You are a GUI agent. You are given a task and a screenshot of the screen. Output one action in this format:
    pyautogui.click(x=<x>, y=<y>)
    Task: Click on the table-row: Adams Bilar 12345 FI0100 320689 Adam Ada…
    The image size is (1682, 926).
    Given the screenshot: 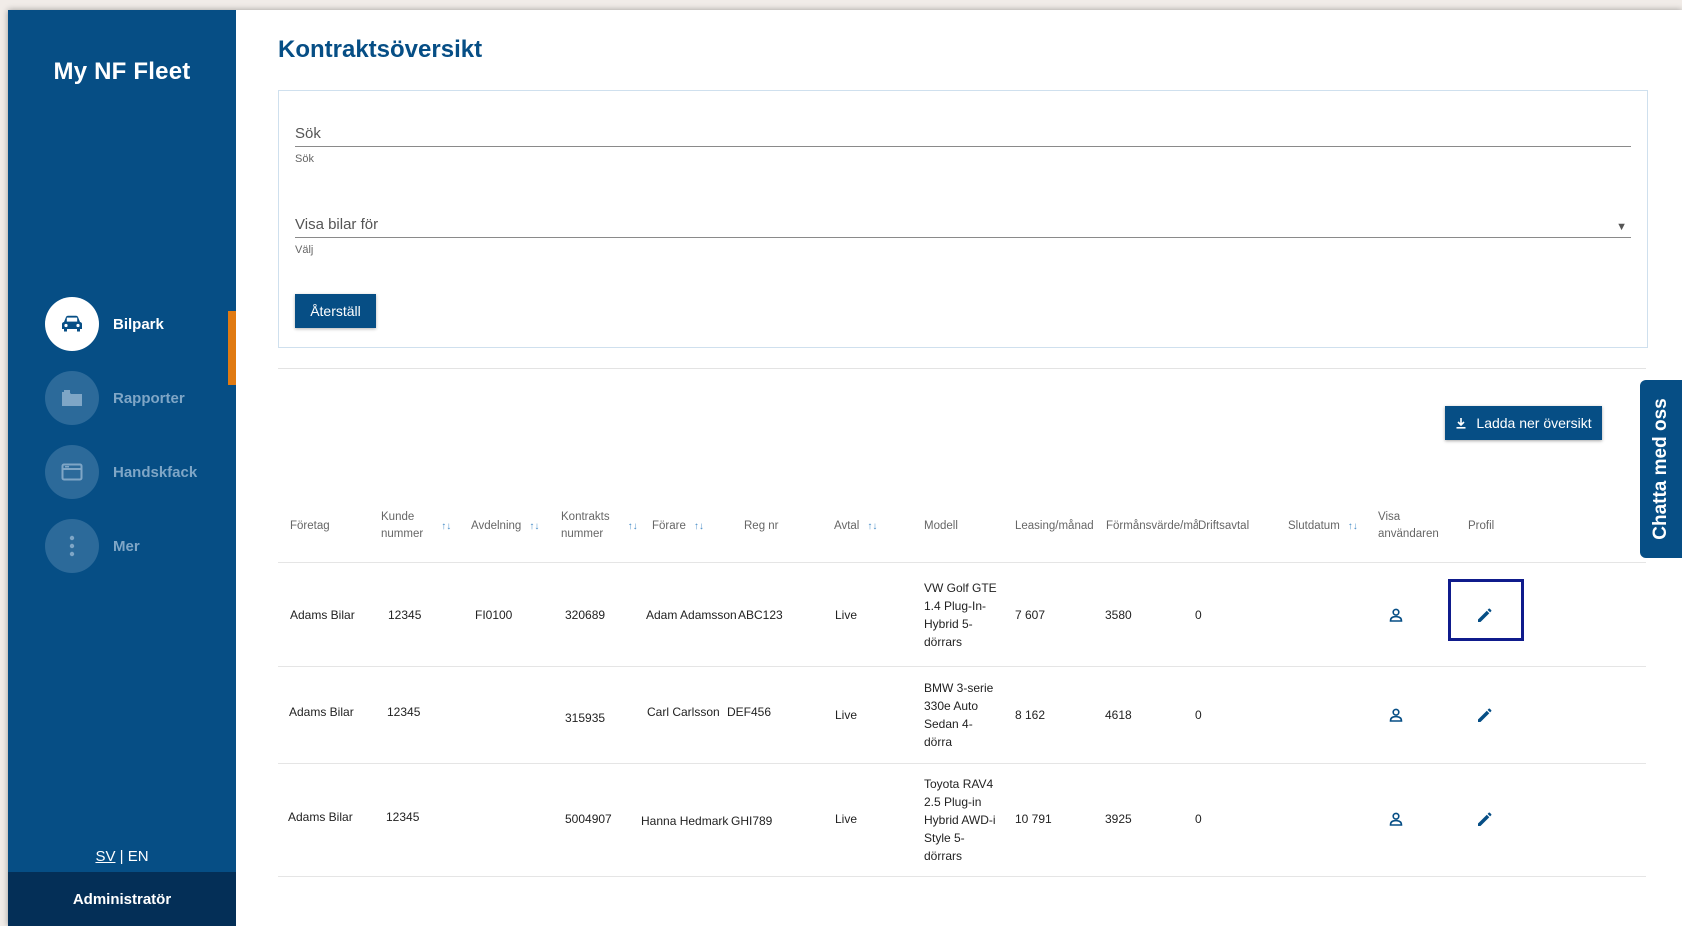 What is the action you would take?
    pyautogui.click(x=962, y=615)
    